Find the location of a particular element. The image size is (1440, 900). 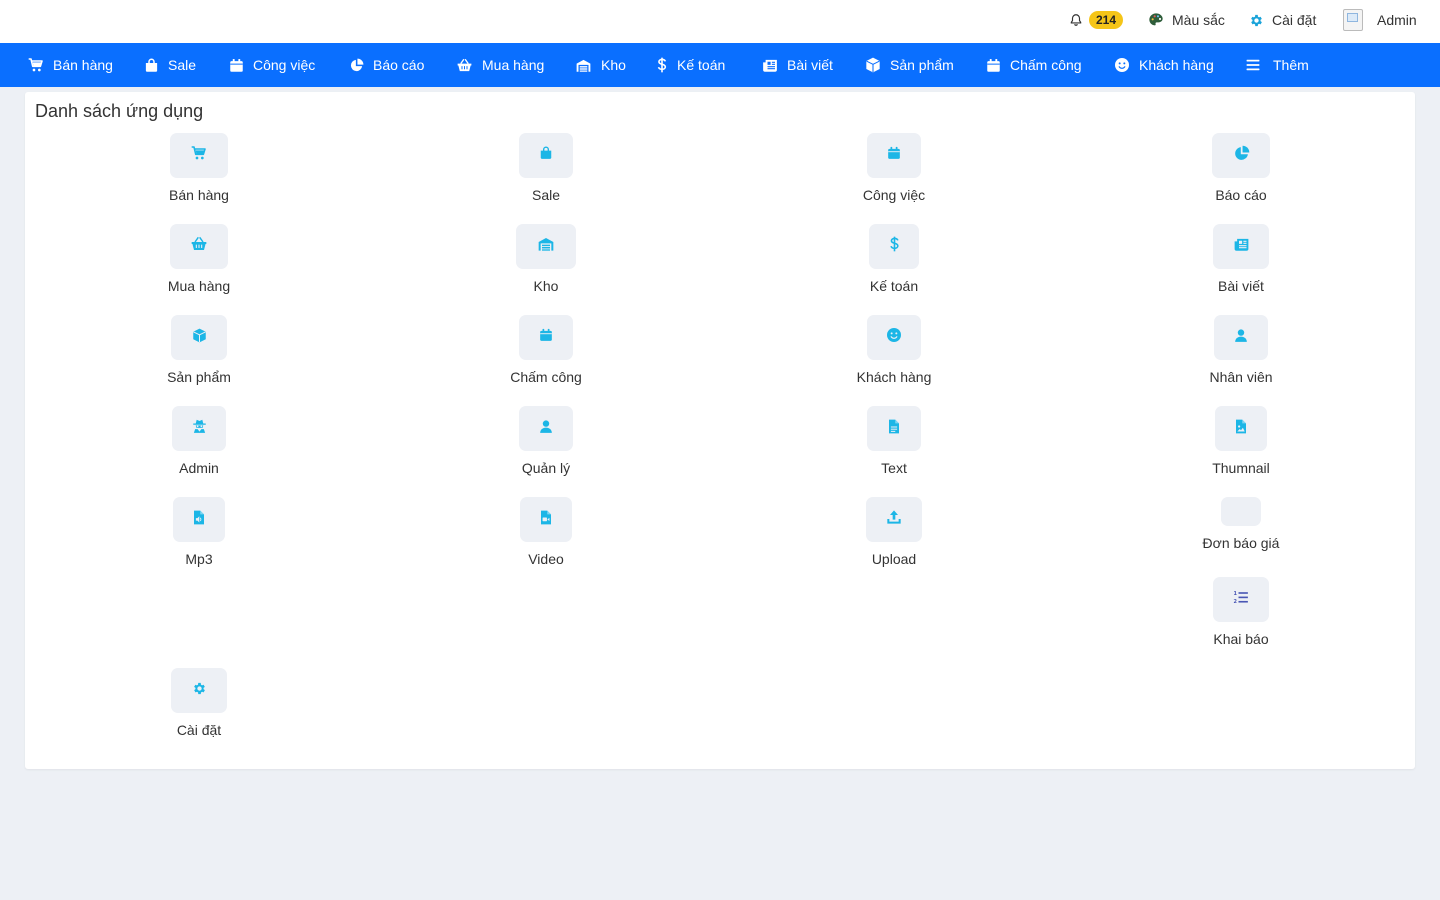

app-label: Báo cáo is located at coordinates (1241, 195).